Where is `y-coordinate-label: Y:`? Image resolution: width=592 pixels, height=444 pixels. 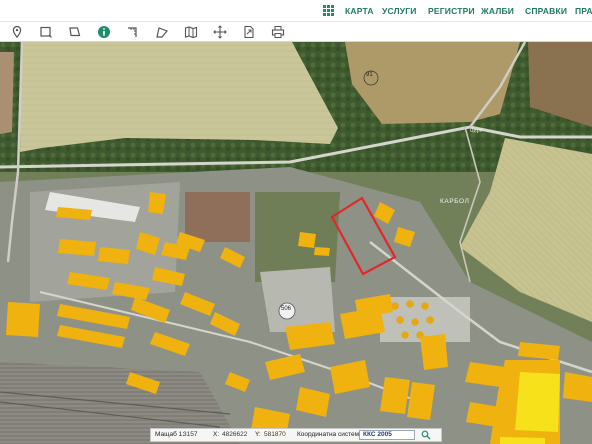 y-coordinate-label: Y: is located at coordinates (258, 434).